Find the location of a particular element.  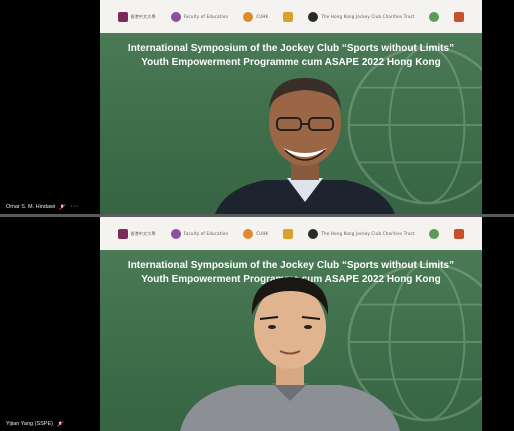

more-options-icon: ··· is located at coordinates (74, 206).